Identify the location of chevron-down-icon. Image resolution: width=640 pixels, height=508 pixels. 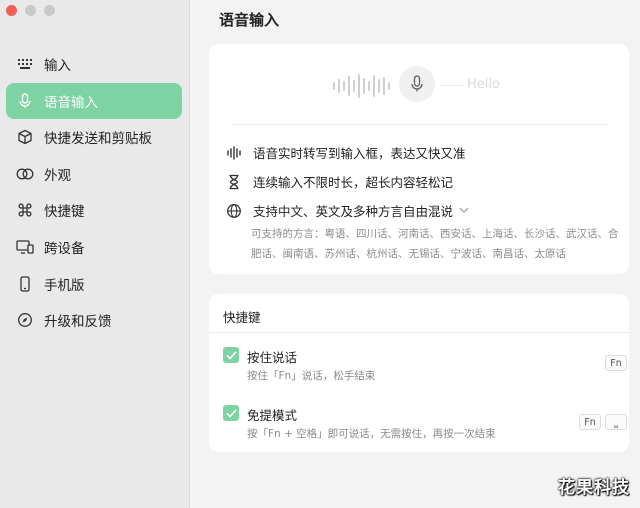
(464, 210).